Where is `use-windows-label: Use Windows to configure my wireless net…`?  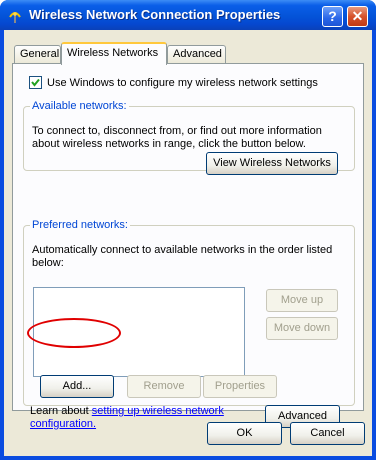 use-windows-label: Use Windows to configure my wireless net… is located at coordinates (182, 82).